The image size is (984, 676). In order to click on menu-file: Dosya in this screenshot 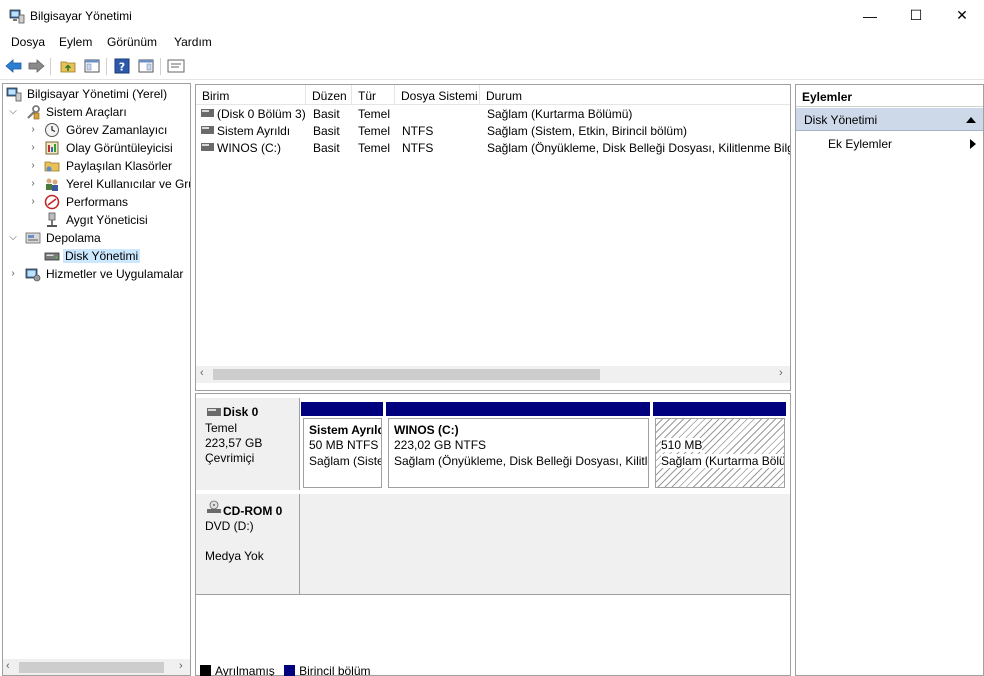, I will do `click(28, 42)`.